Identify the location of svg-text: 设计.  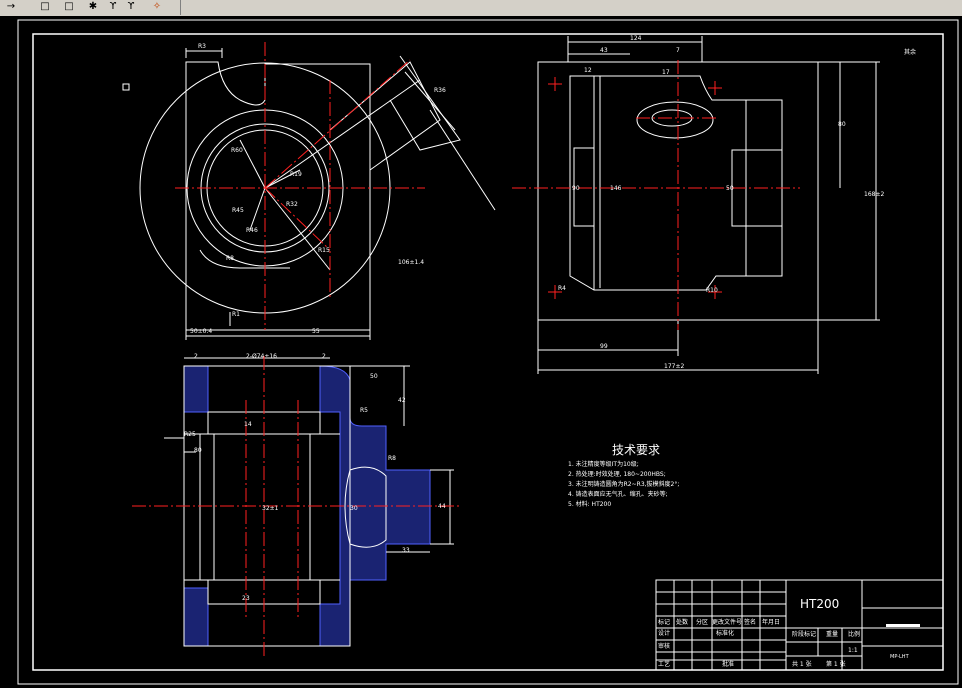
(664, 633).